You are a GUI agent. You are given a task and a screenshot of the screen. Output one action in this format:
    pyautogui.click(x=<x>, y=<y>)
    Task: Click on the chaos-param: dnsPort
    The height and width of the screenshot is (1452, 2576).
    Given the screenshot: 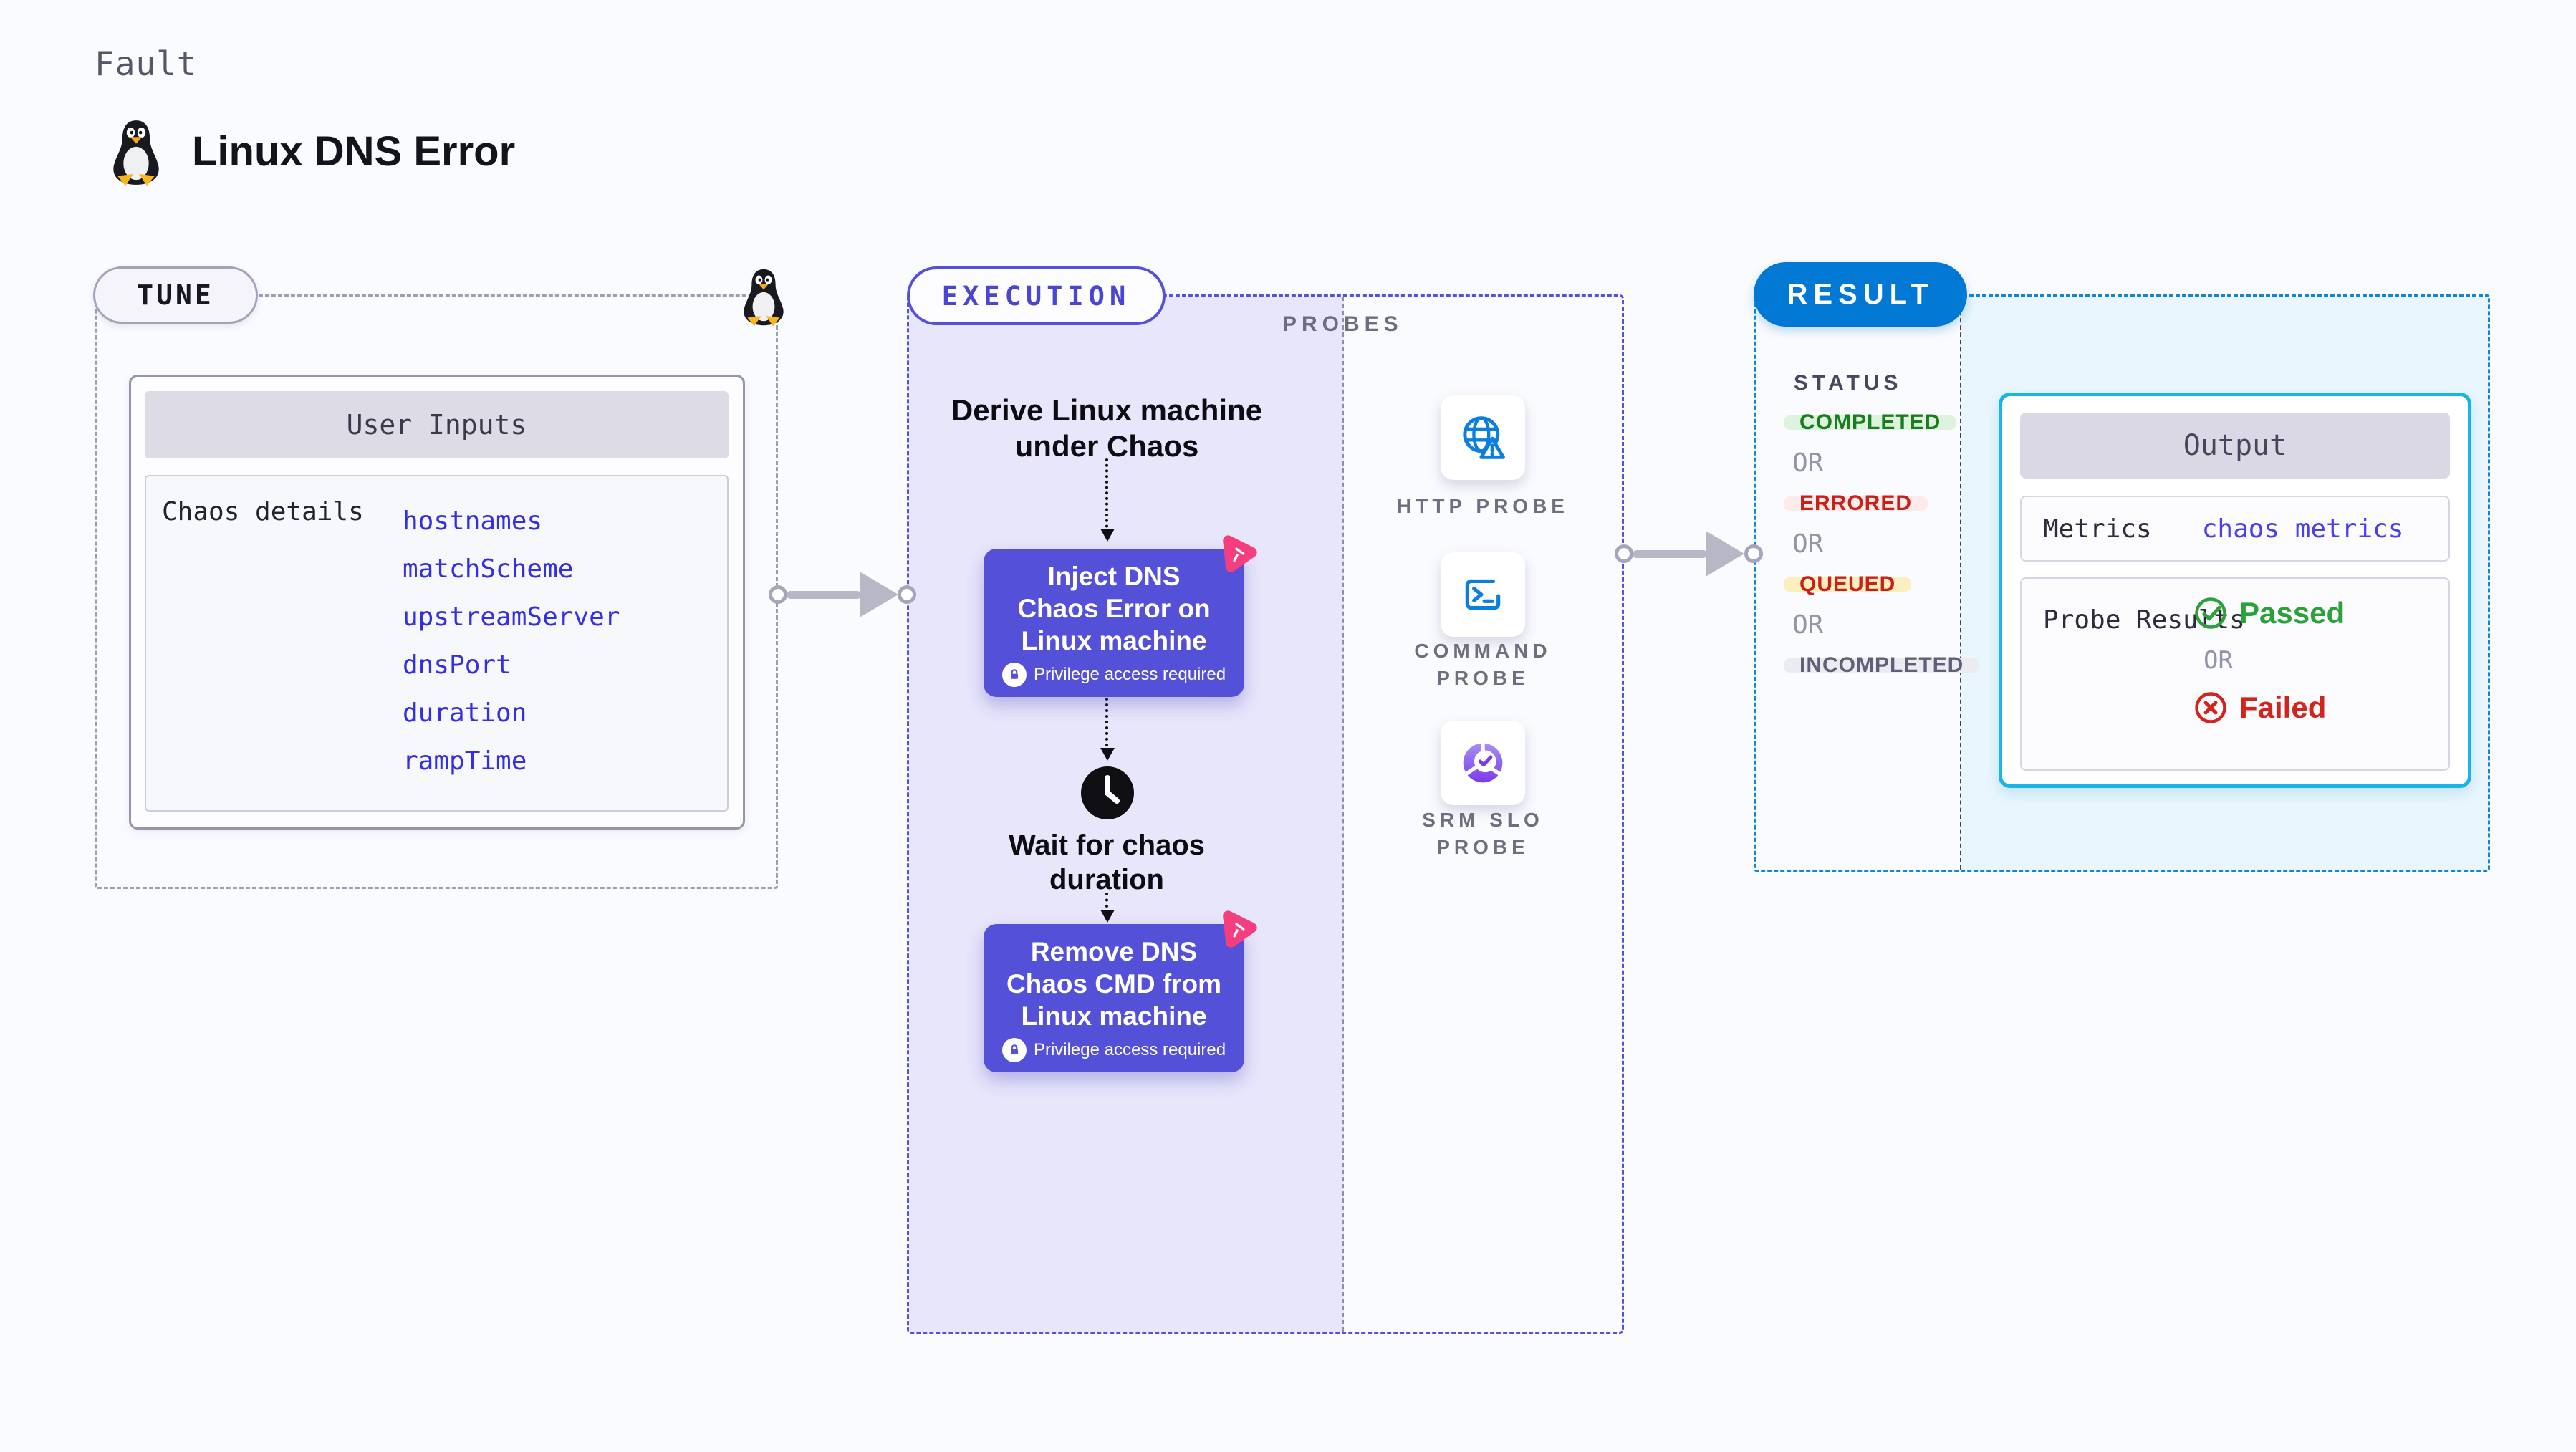 What is the action you would take?
    pyautogui.click(x=457, y=665)
    